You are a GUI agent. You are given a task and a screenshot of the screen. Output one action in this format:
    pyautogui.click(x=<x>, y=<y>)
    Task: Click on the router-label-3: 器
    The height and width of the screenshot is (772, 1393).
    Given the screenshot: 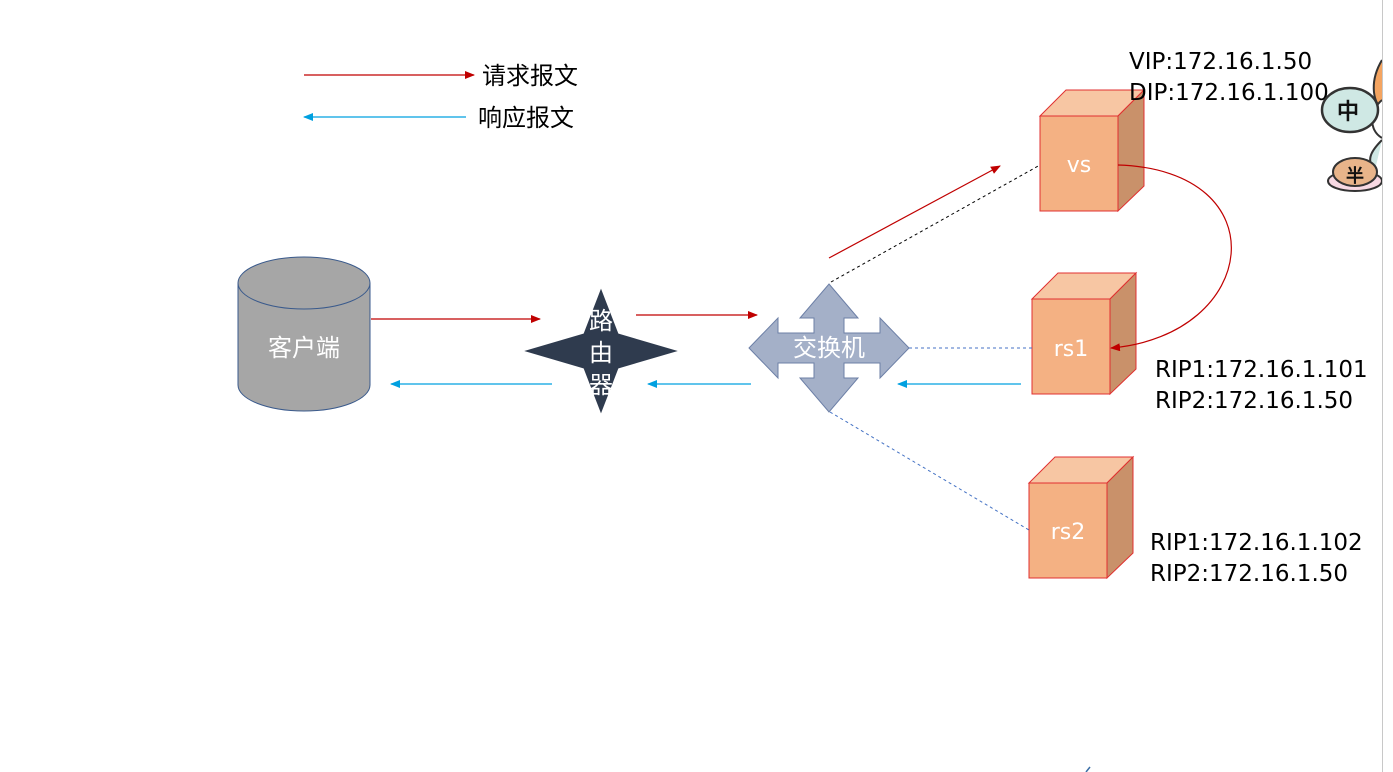 What is the action you would take?
    pyautogui.click(x=601, y=385)
    